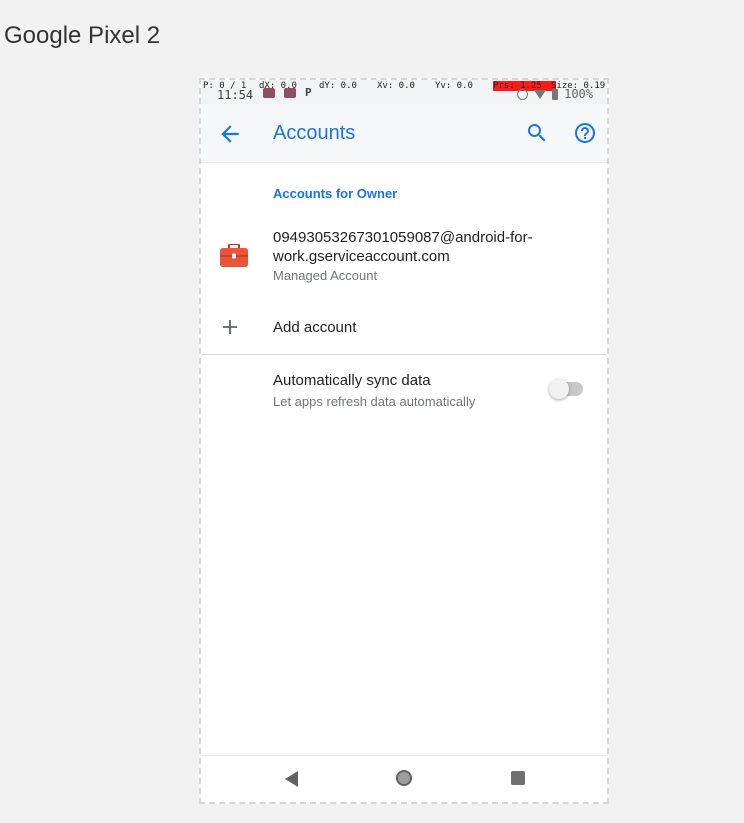 The width and height of the screenshot is (744, 823). What do you see at coordinates (585, 133) in the screenshot?
I see `help-icon` at bounding box center [585, 133].